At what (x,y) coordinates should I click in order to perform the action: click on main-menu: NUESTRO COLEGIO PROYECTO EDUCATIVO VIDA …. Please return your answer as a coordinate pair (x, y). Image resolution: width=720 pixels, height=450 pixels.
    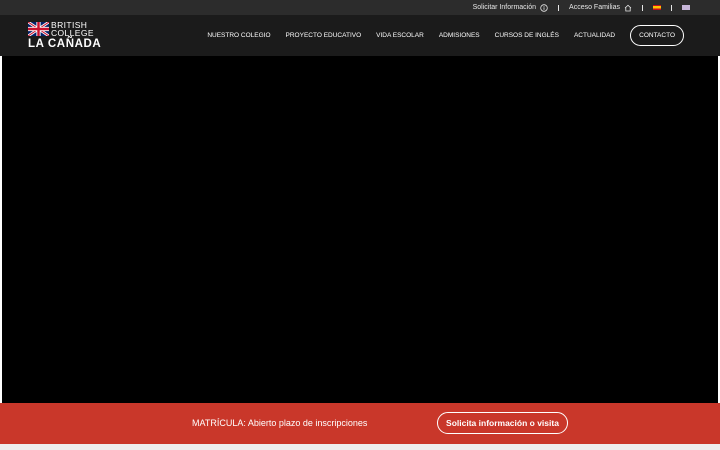
    Looking at the image, I should click on (438, 35).